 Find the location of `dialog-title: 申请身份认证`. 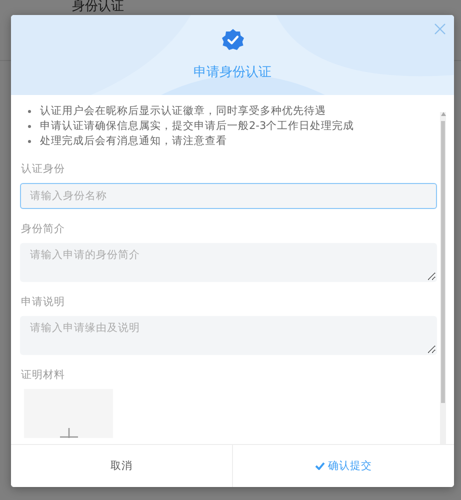

dialog-title: 申请身份认证 is located at coordinates (233, 72).